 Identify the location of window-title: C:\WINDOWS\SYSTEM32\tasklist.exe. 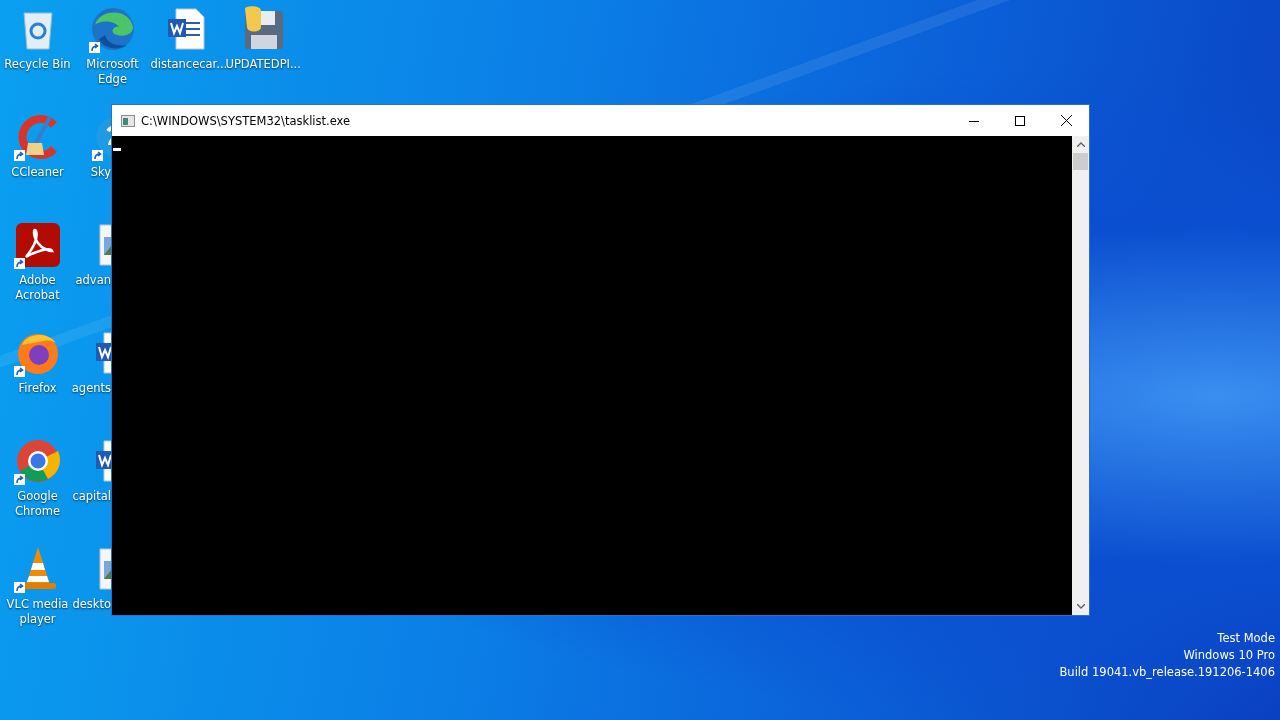
(246, 120).